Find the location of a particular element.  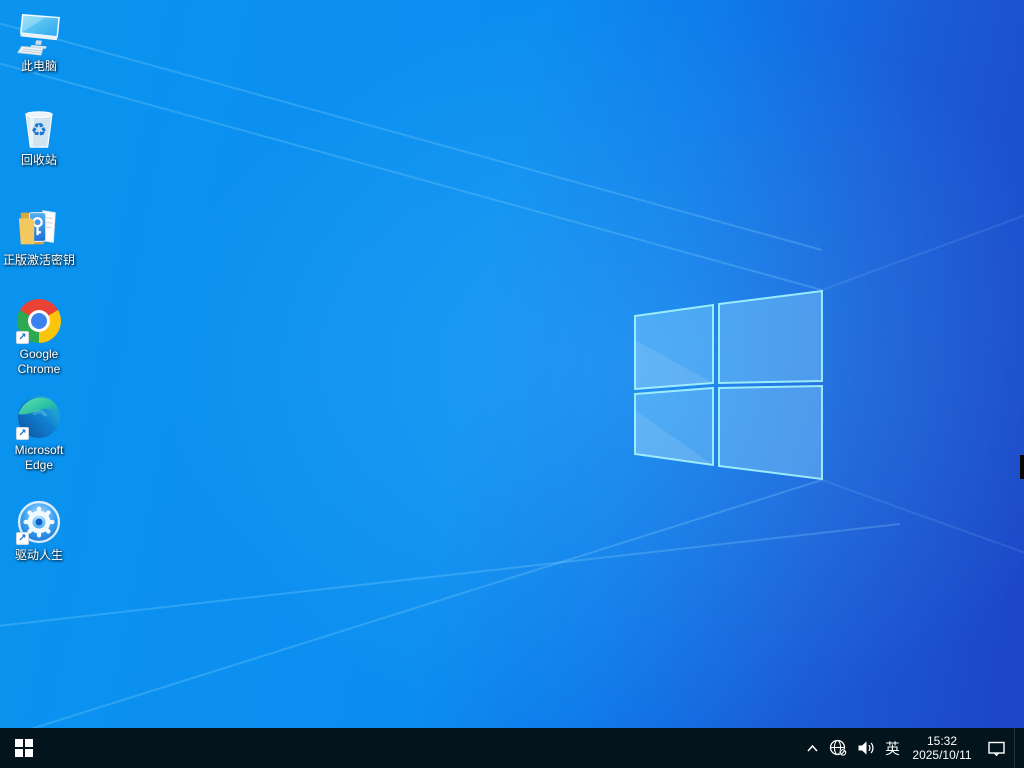

start-button is located at coordinates (24, 748).